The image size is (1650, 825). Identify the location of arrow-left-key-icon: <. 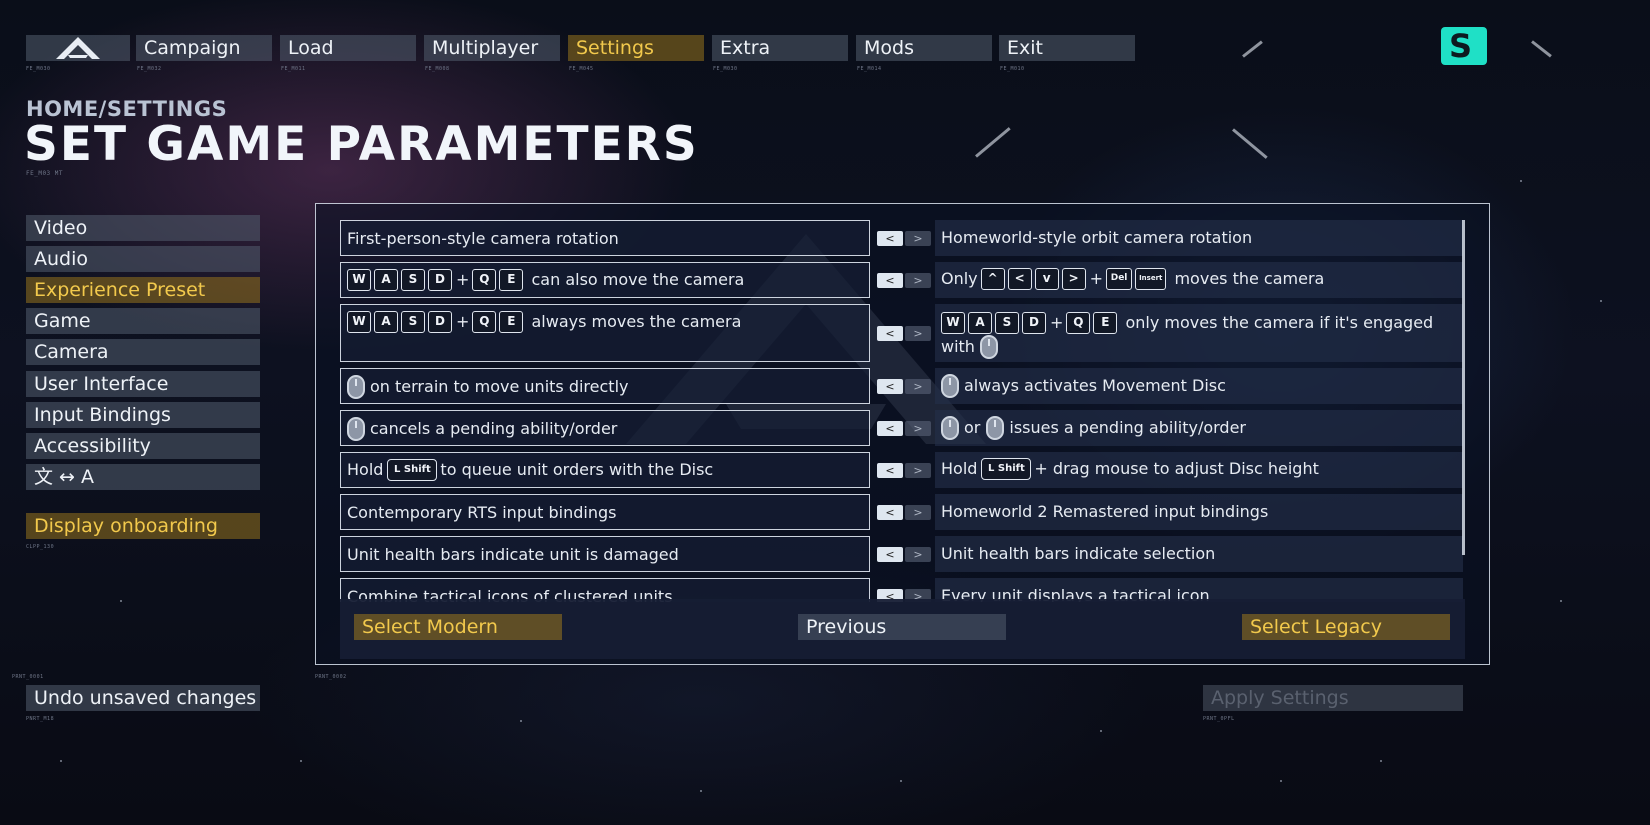
(1019, 279).